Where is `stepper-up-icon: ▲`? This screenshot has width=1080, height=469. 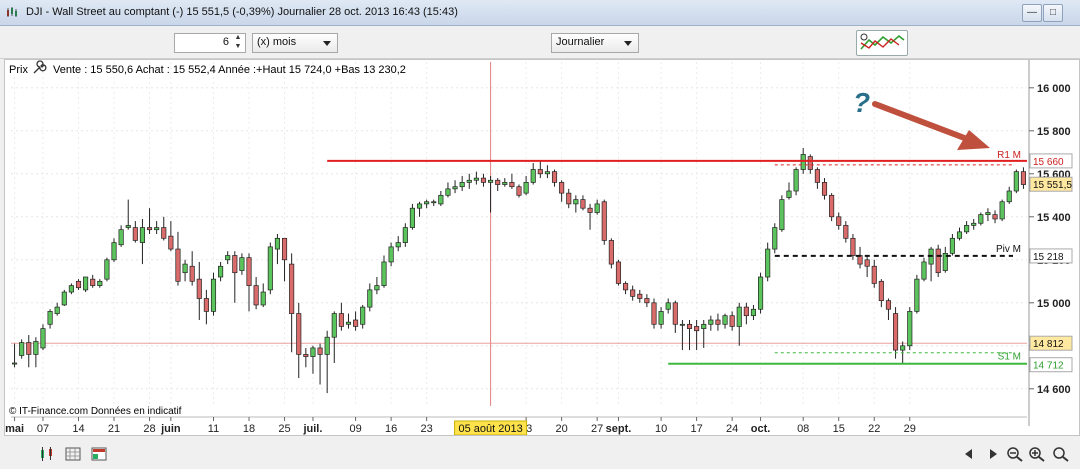
stepper-up-icon: ▲ is located at coordinates (238, 38).